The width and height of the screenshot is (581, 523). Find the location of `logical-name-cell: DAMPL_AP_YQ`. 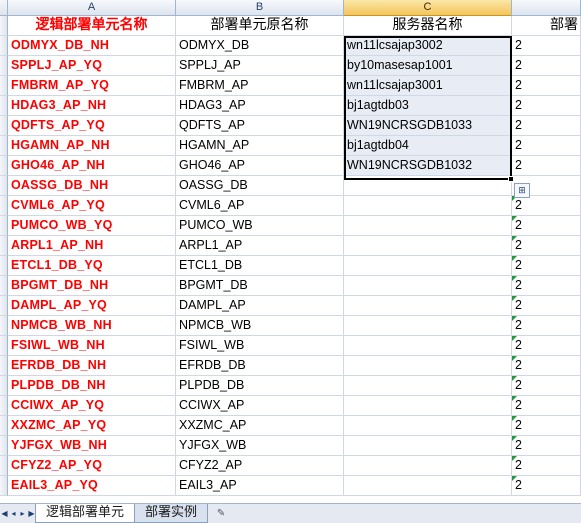

logical-name-cell: DAMPL_AP_YQ is located at coordinates (92, 306).